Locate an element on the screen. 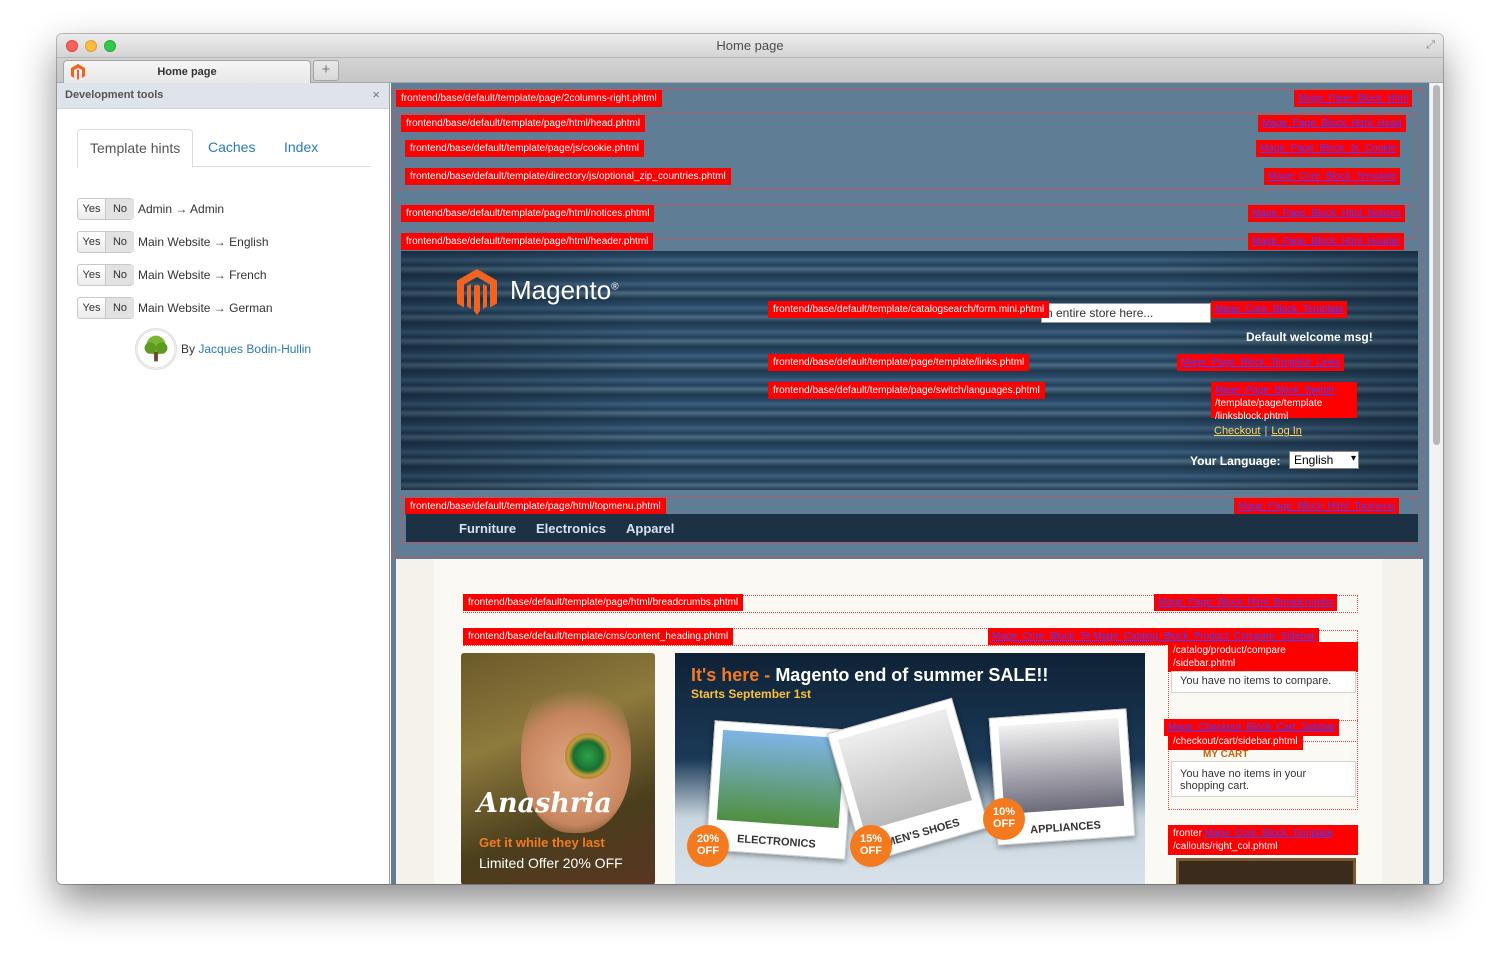 This screenshot has height=963, width=1500. tv-image is located at coordinates (780, 779).